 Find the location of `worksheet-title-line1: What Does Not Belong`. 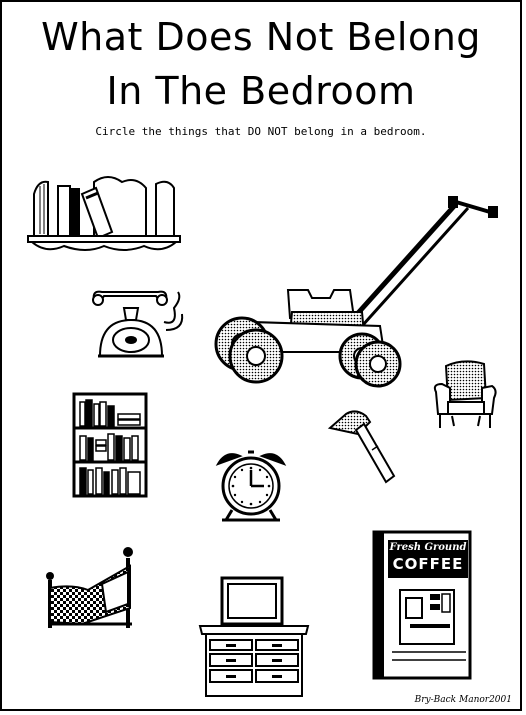

worksheet-title-line1: What Does Not Belong is located at coordinates (261, 37).